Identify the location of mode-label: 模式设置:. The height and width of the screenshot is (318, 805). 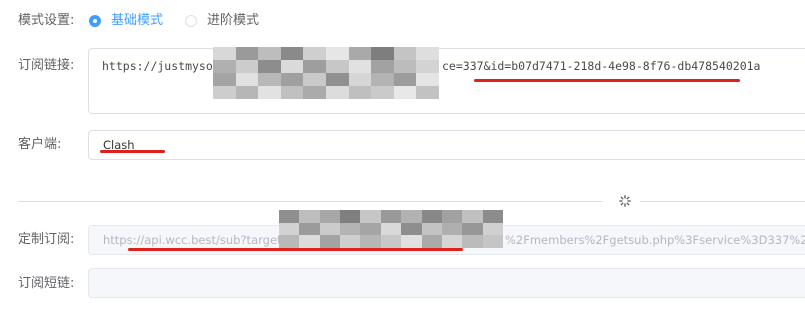
(46, 20).